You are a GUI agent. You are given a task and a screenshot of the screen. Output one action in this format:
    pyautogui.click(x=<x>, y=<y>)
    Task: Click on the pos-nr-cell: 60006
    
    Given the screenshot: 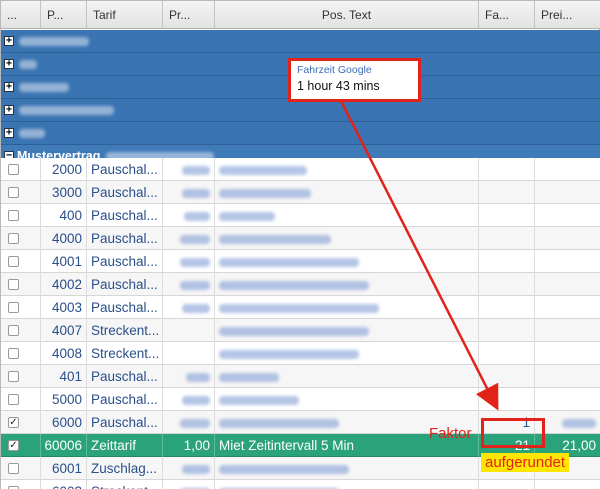 What is the action you would take?
    pyautogui.click(x=64, y=445)
    